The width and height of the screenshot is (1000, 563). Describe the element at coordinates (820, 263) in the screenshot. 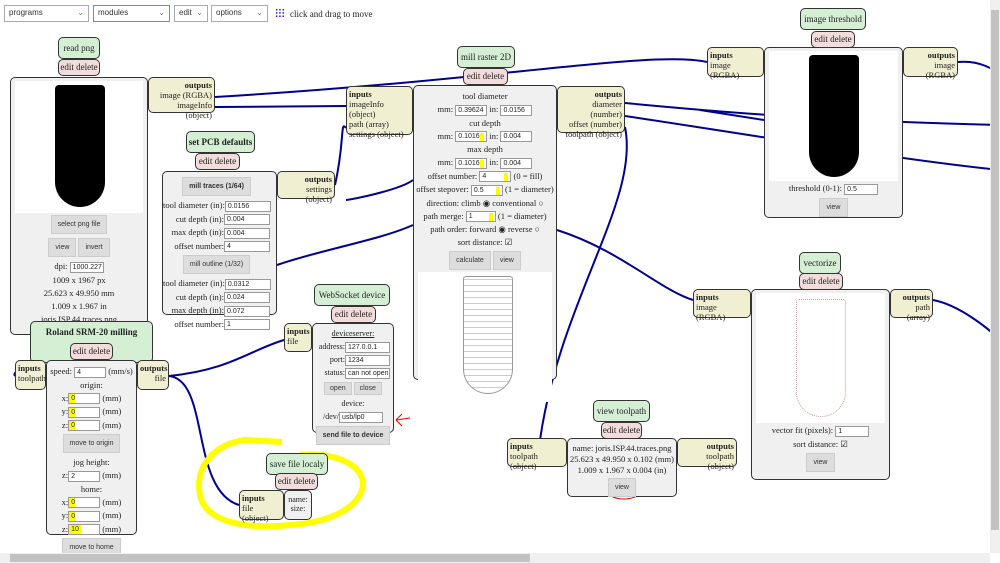

I see `vectorize-title: vectorize` at that location.